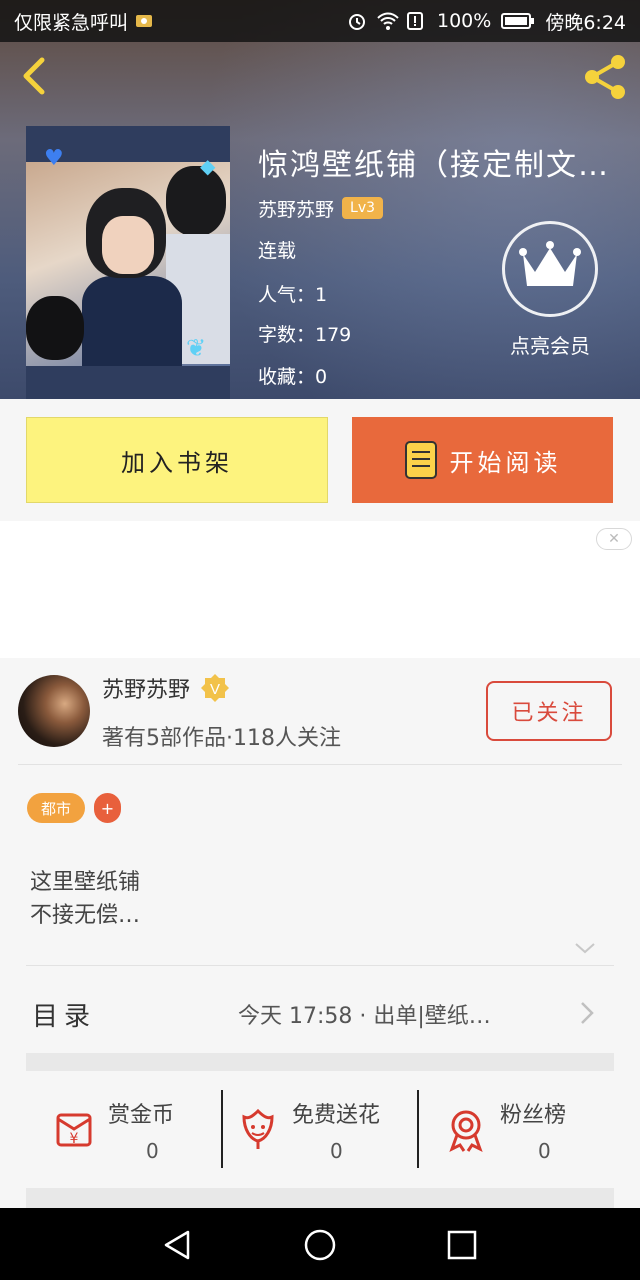 The height and width of the screenshot is (1280, 640). What do you see at coordinates (550, 263) in the screenshot?
I see `crown-icon` at bounding box center [550, 263].